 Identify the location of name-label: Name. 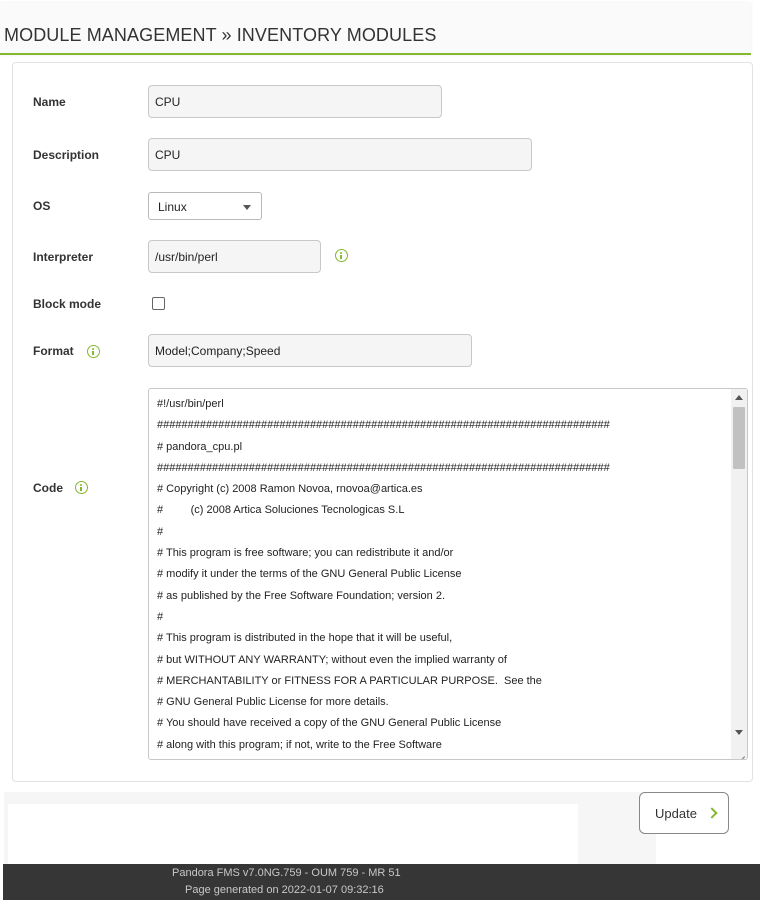
(49, 102).